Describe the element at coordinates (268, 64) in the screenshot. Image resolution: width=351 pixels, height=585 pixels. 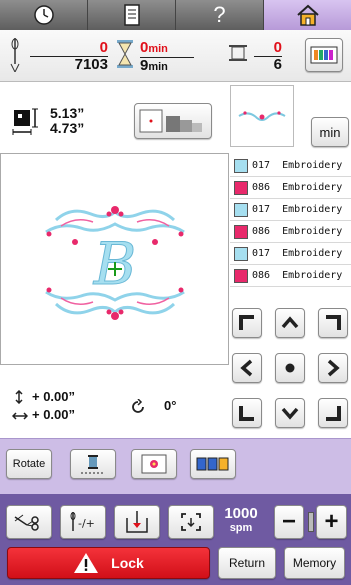
I see `color-total: 6` at that location.